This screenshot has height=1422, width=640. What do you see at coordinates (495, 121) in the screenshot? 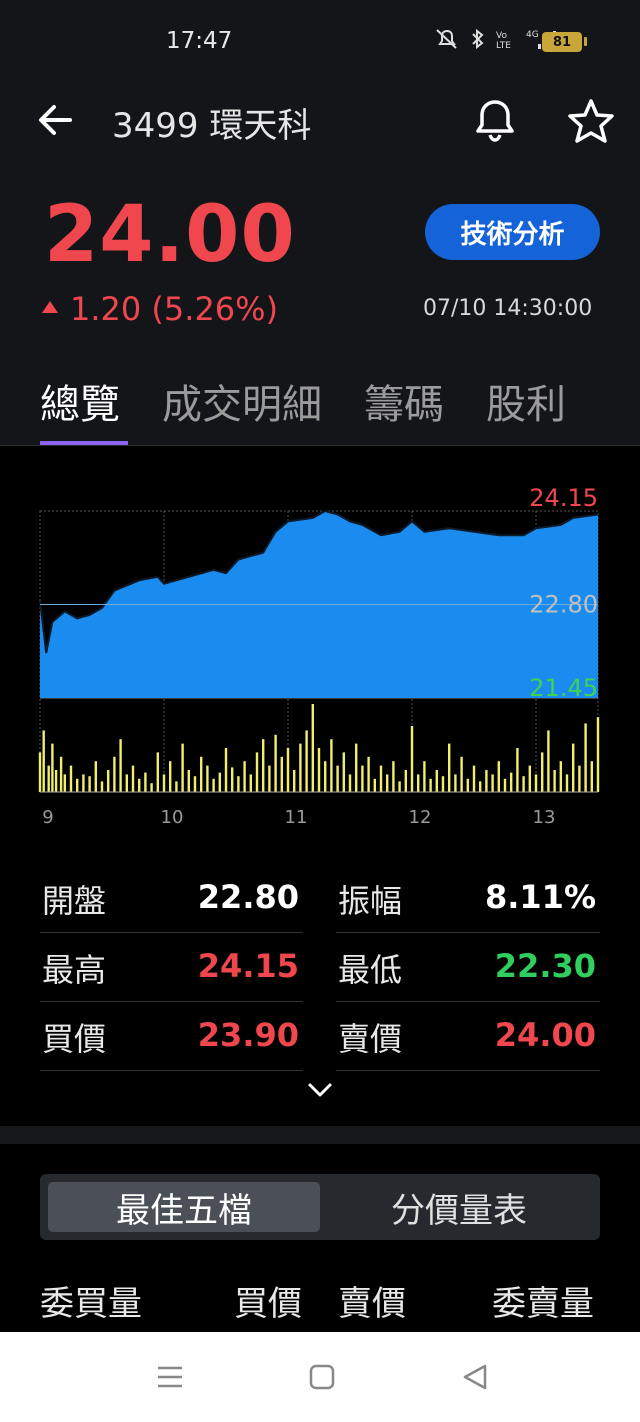
I see `bell-icon` at bounding box center [495, 121].